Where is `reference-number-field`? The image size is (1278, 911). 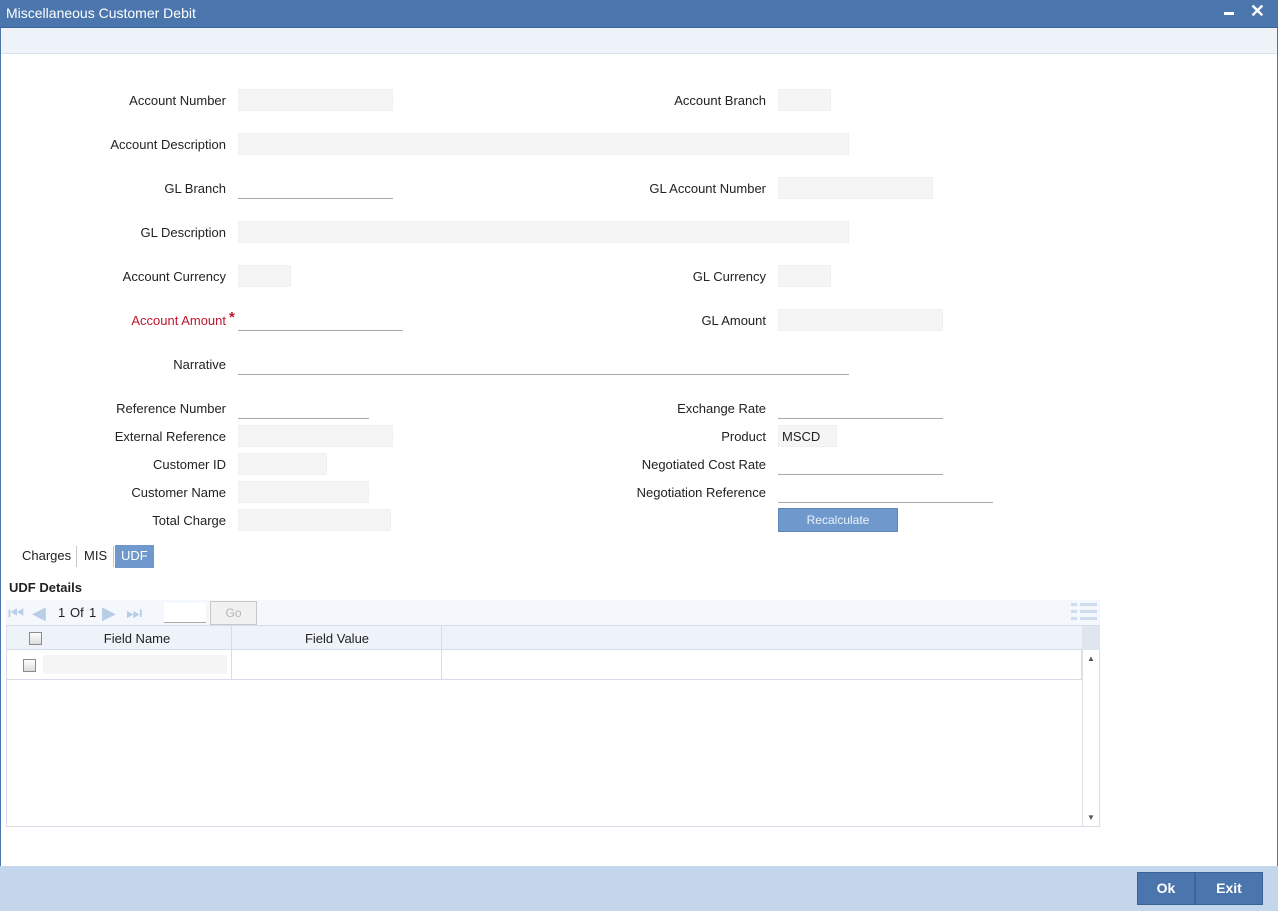
reference-number-field is located at coordinates (303, 408).